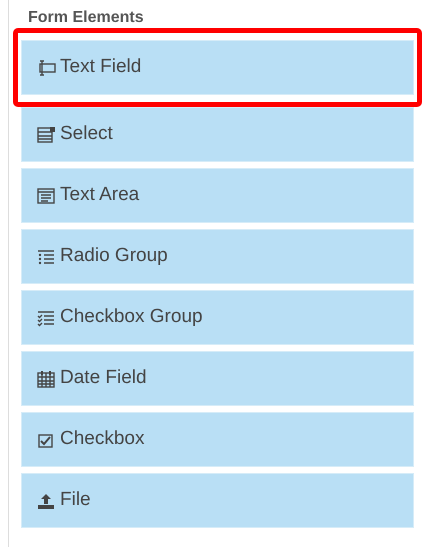 This screenshot has width=424, height=547. I want to click on select-icon, so click(46, 134).